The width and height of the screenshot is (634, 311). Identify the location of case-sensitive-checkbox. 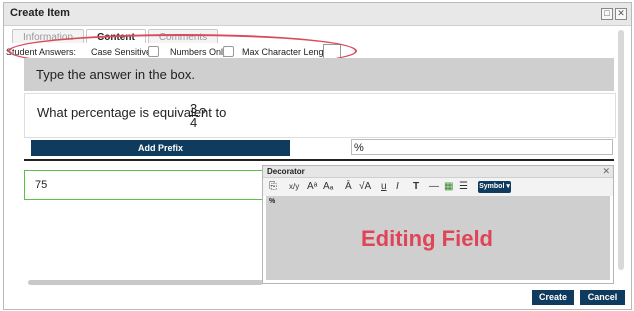
(153, 51).